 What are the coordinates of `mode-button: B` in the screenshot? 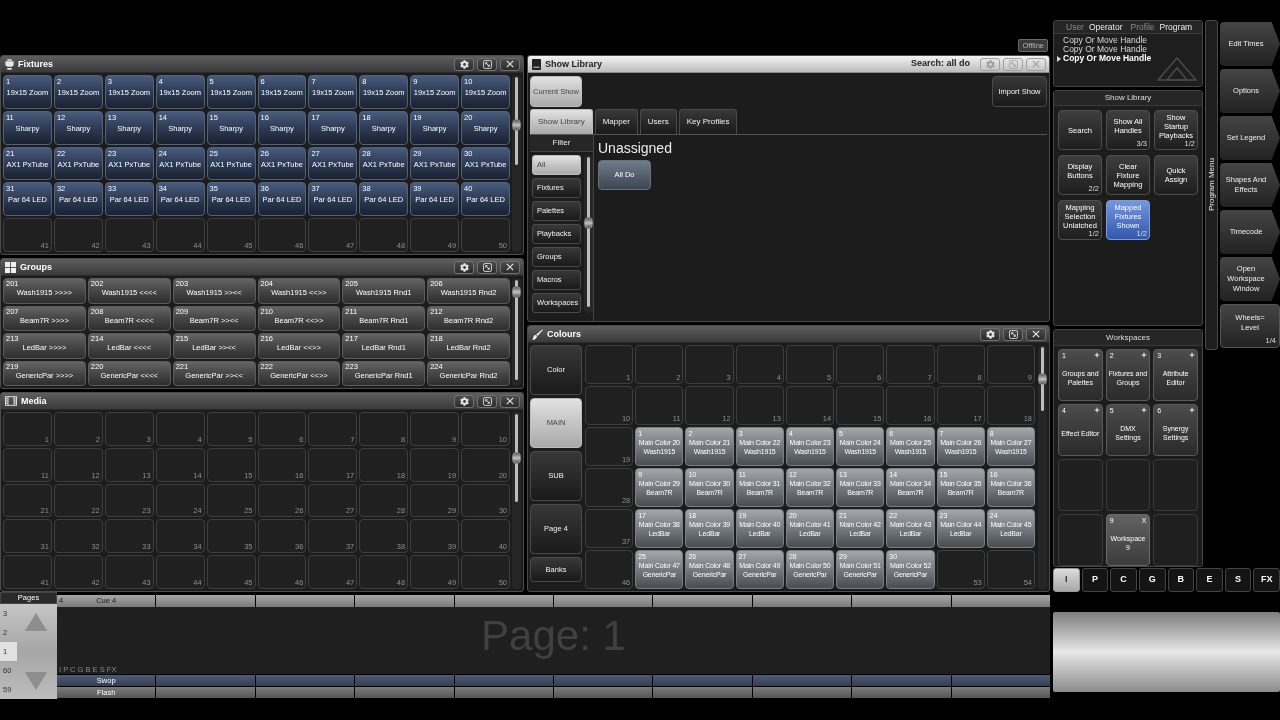 It's located at (1181, 580).